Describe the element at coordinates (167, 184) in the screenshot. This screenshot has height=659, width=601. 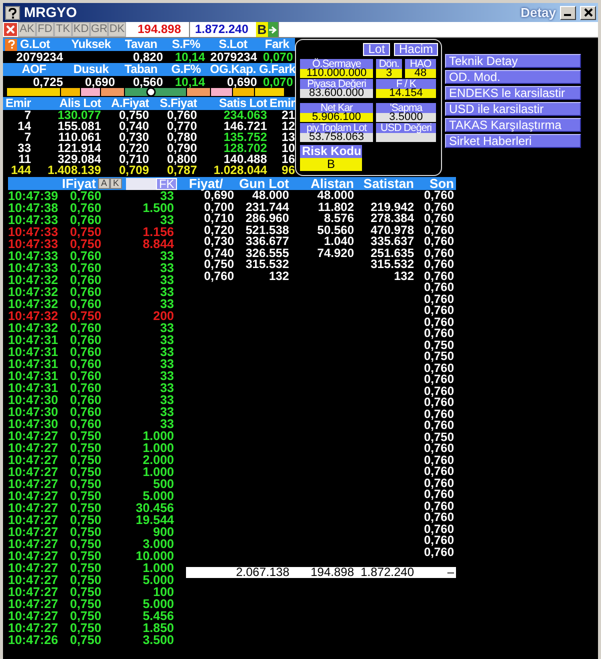
I see `filter-button: FK` at that location.